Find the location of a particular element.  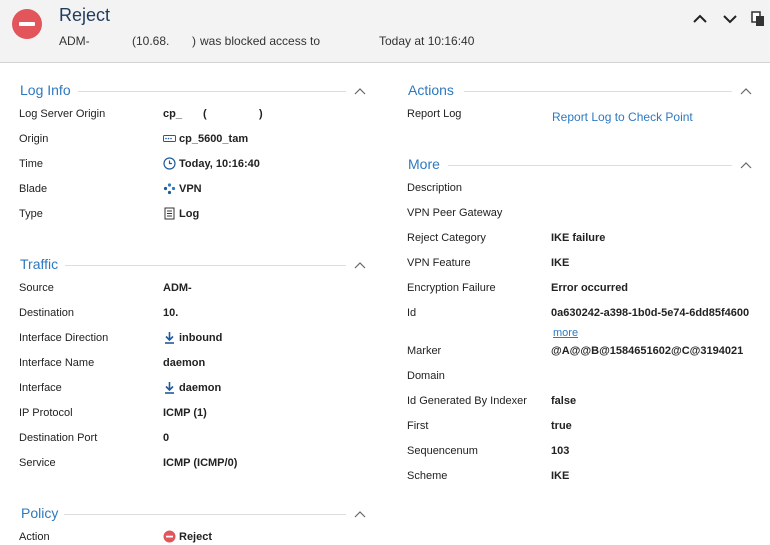

origin-value-text: cp_5600_tam is located at coordinates (214, 138).